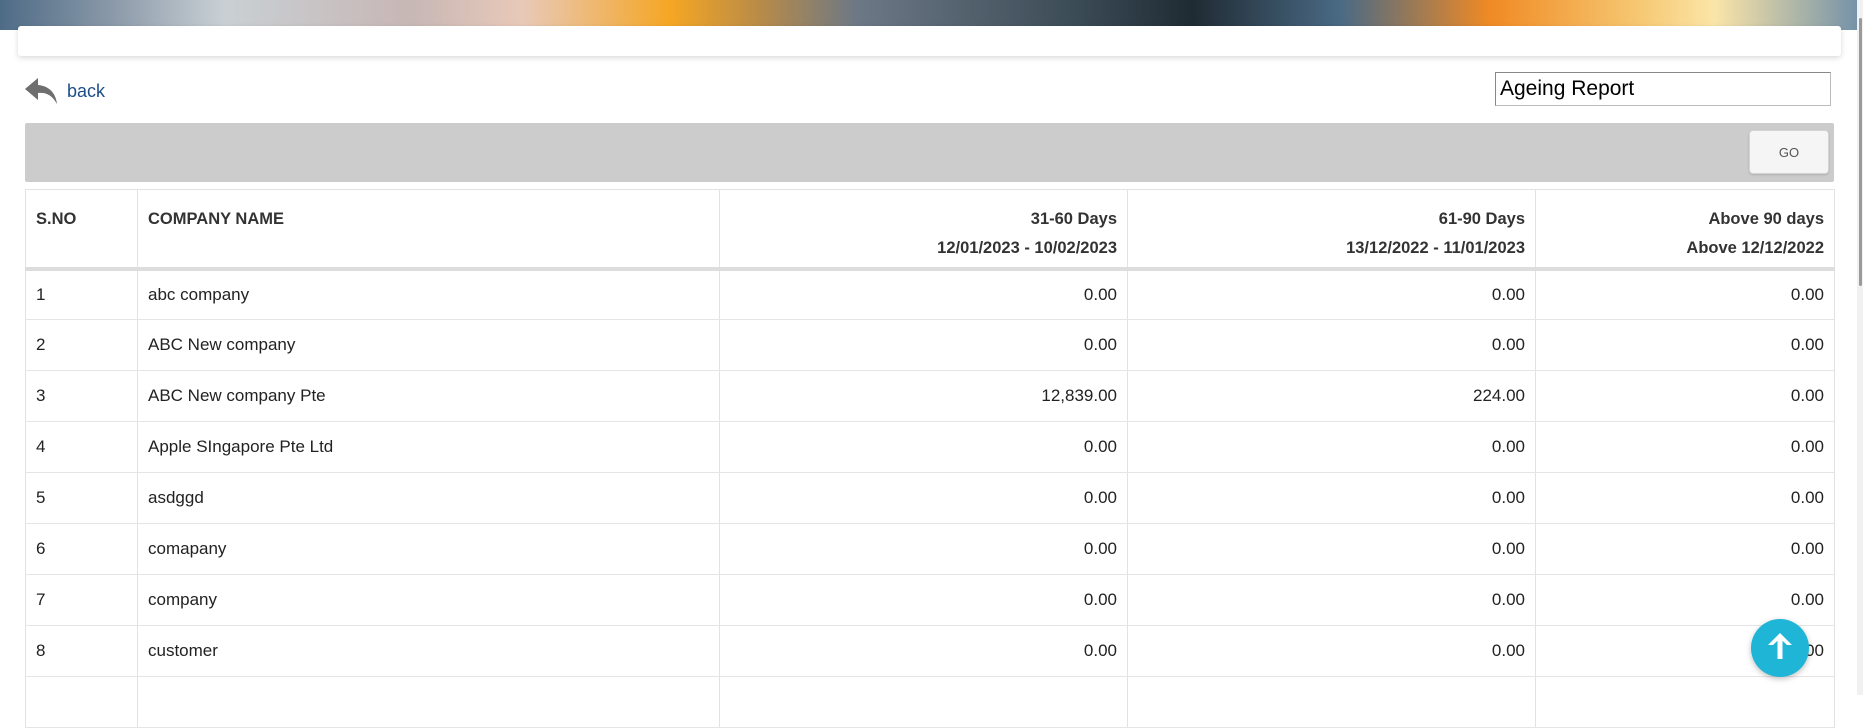  What do you see at coordinates (428, 230) in the screenshot?
I see `column-header-company-name: COMPANY NAME` at bounding box center [428, 230].